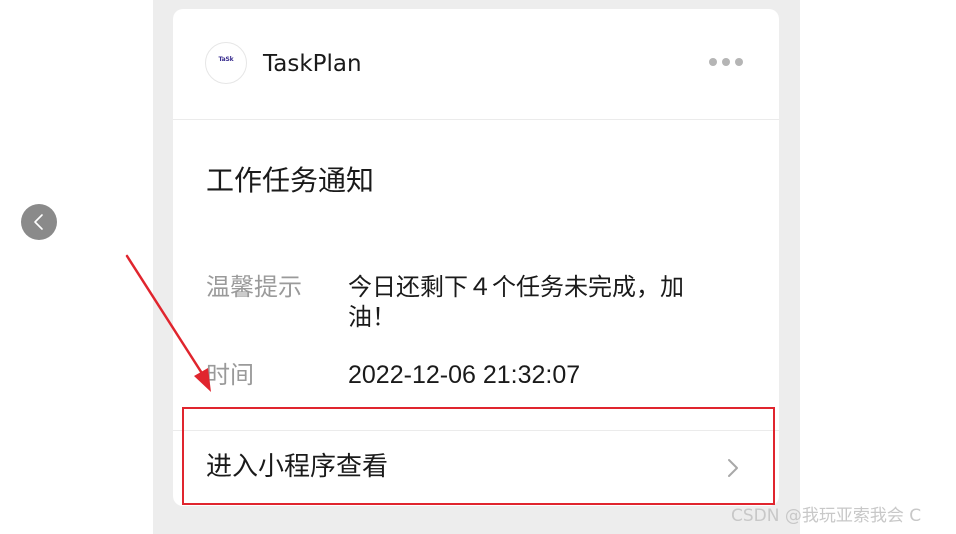 The image size is (956, 534). Describe the element at coordinates (476, 64) in the screenshot. I see `card-header: TaSk TaskPlan` at that location.